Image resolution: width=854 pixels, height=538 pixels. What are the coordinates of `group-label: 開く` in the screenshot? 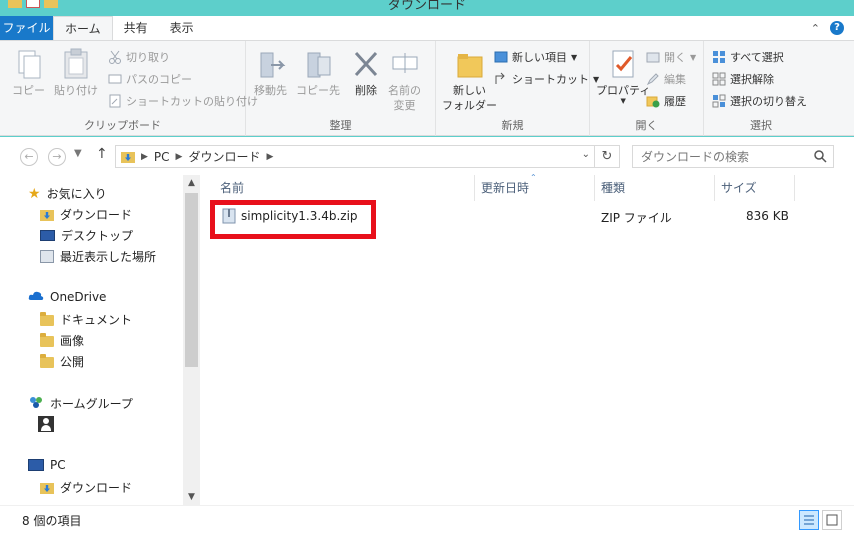 It's located at (646, 125).